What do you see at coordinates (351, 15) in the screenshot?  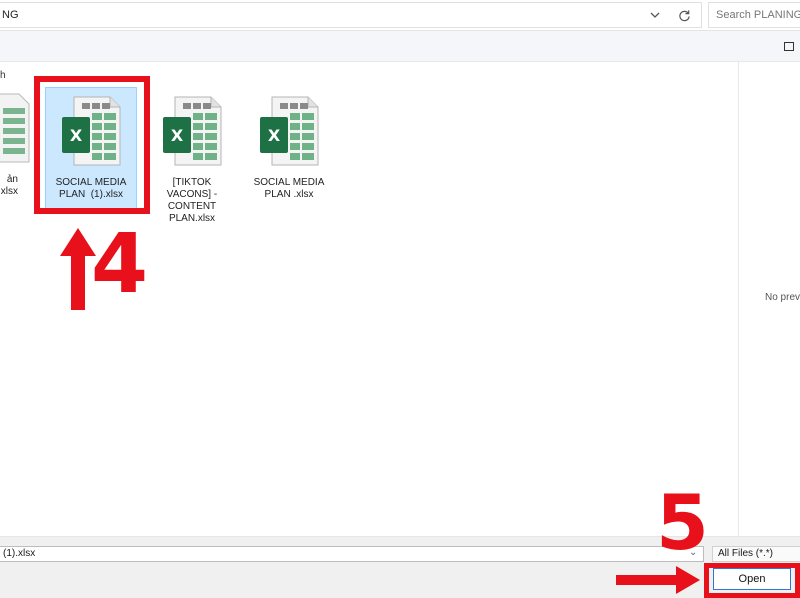 I see `address-bar: NG` at bounding box center [351, 15].